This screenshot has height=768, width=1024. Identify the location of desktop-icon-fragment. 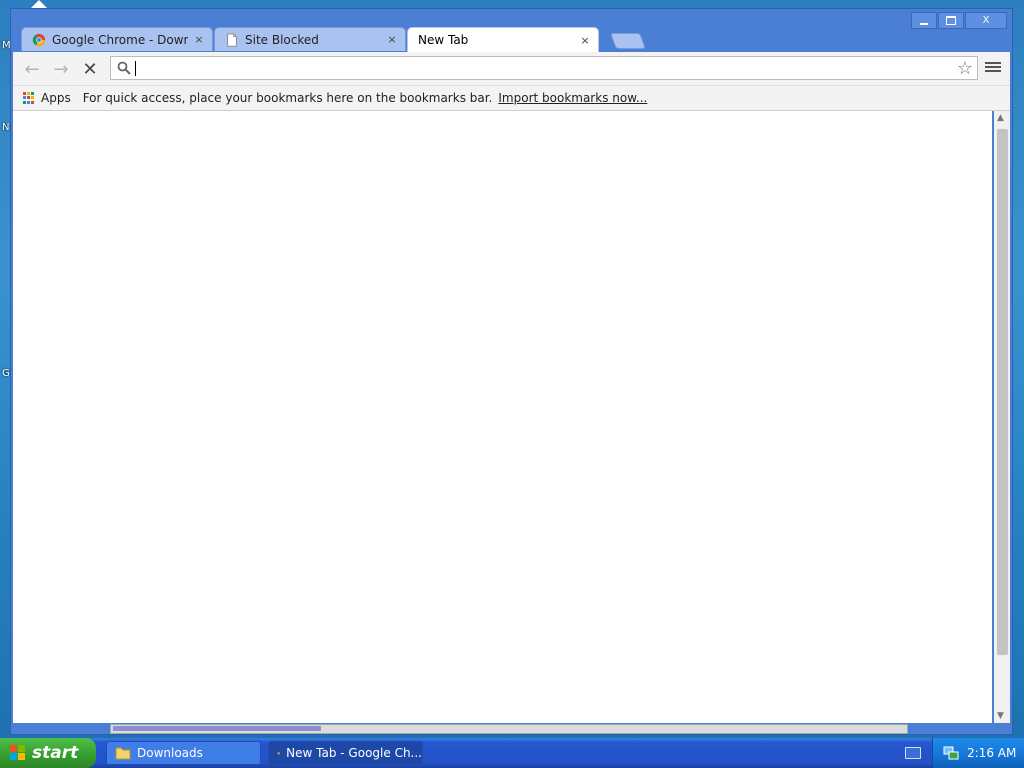
(39, 4).